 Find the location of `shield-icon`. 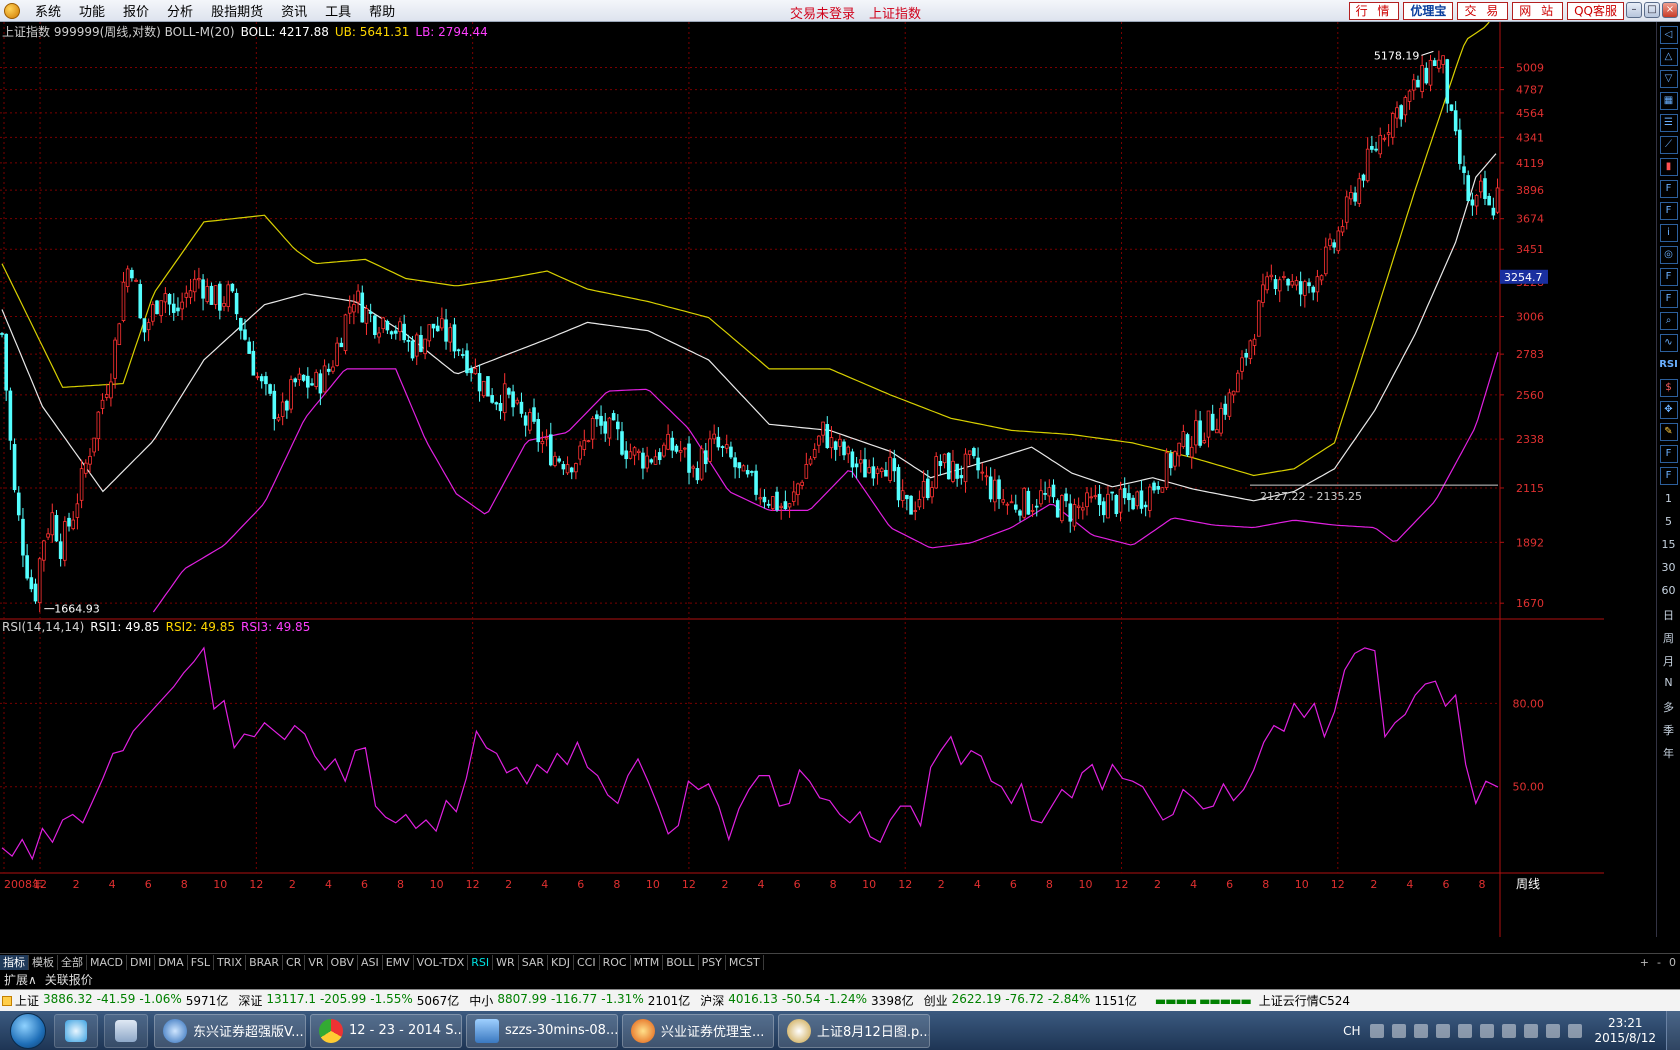

shield-icon is located at coordinates (1487, 1030).